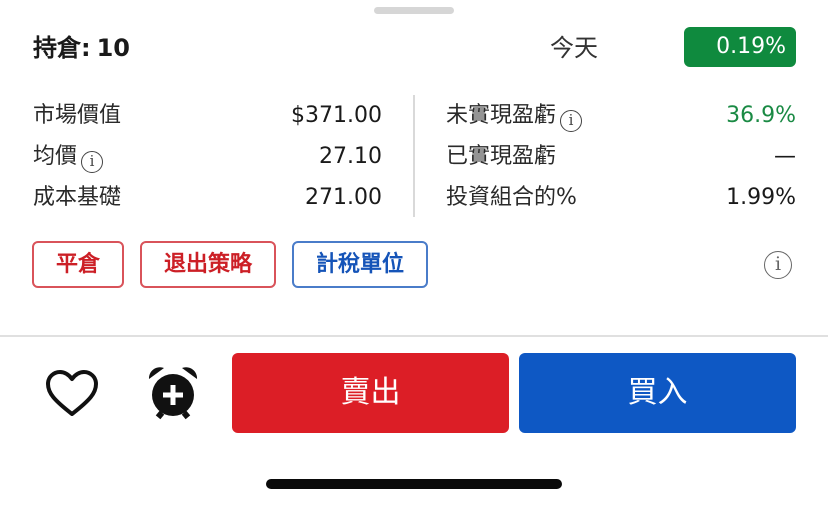  I want to click on stat-row-market-value: 市場價值 $371.00, so click(207, 116).